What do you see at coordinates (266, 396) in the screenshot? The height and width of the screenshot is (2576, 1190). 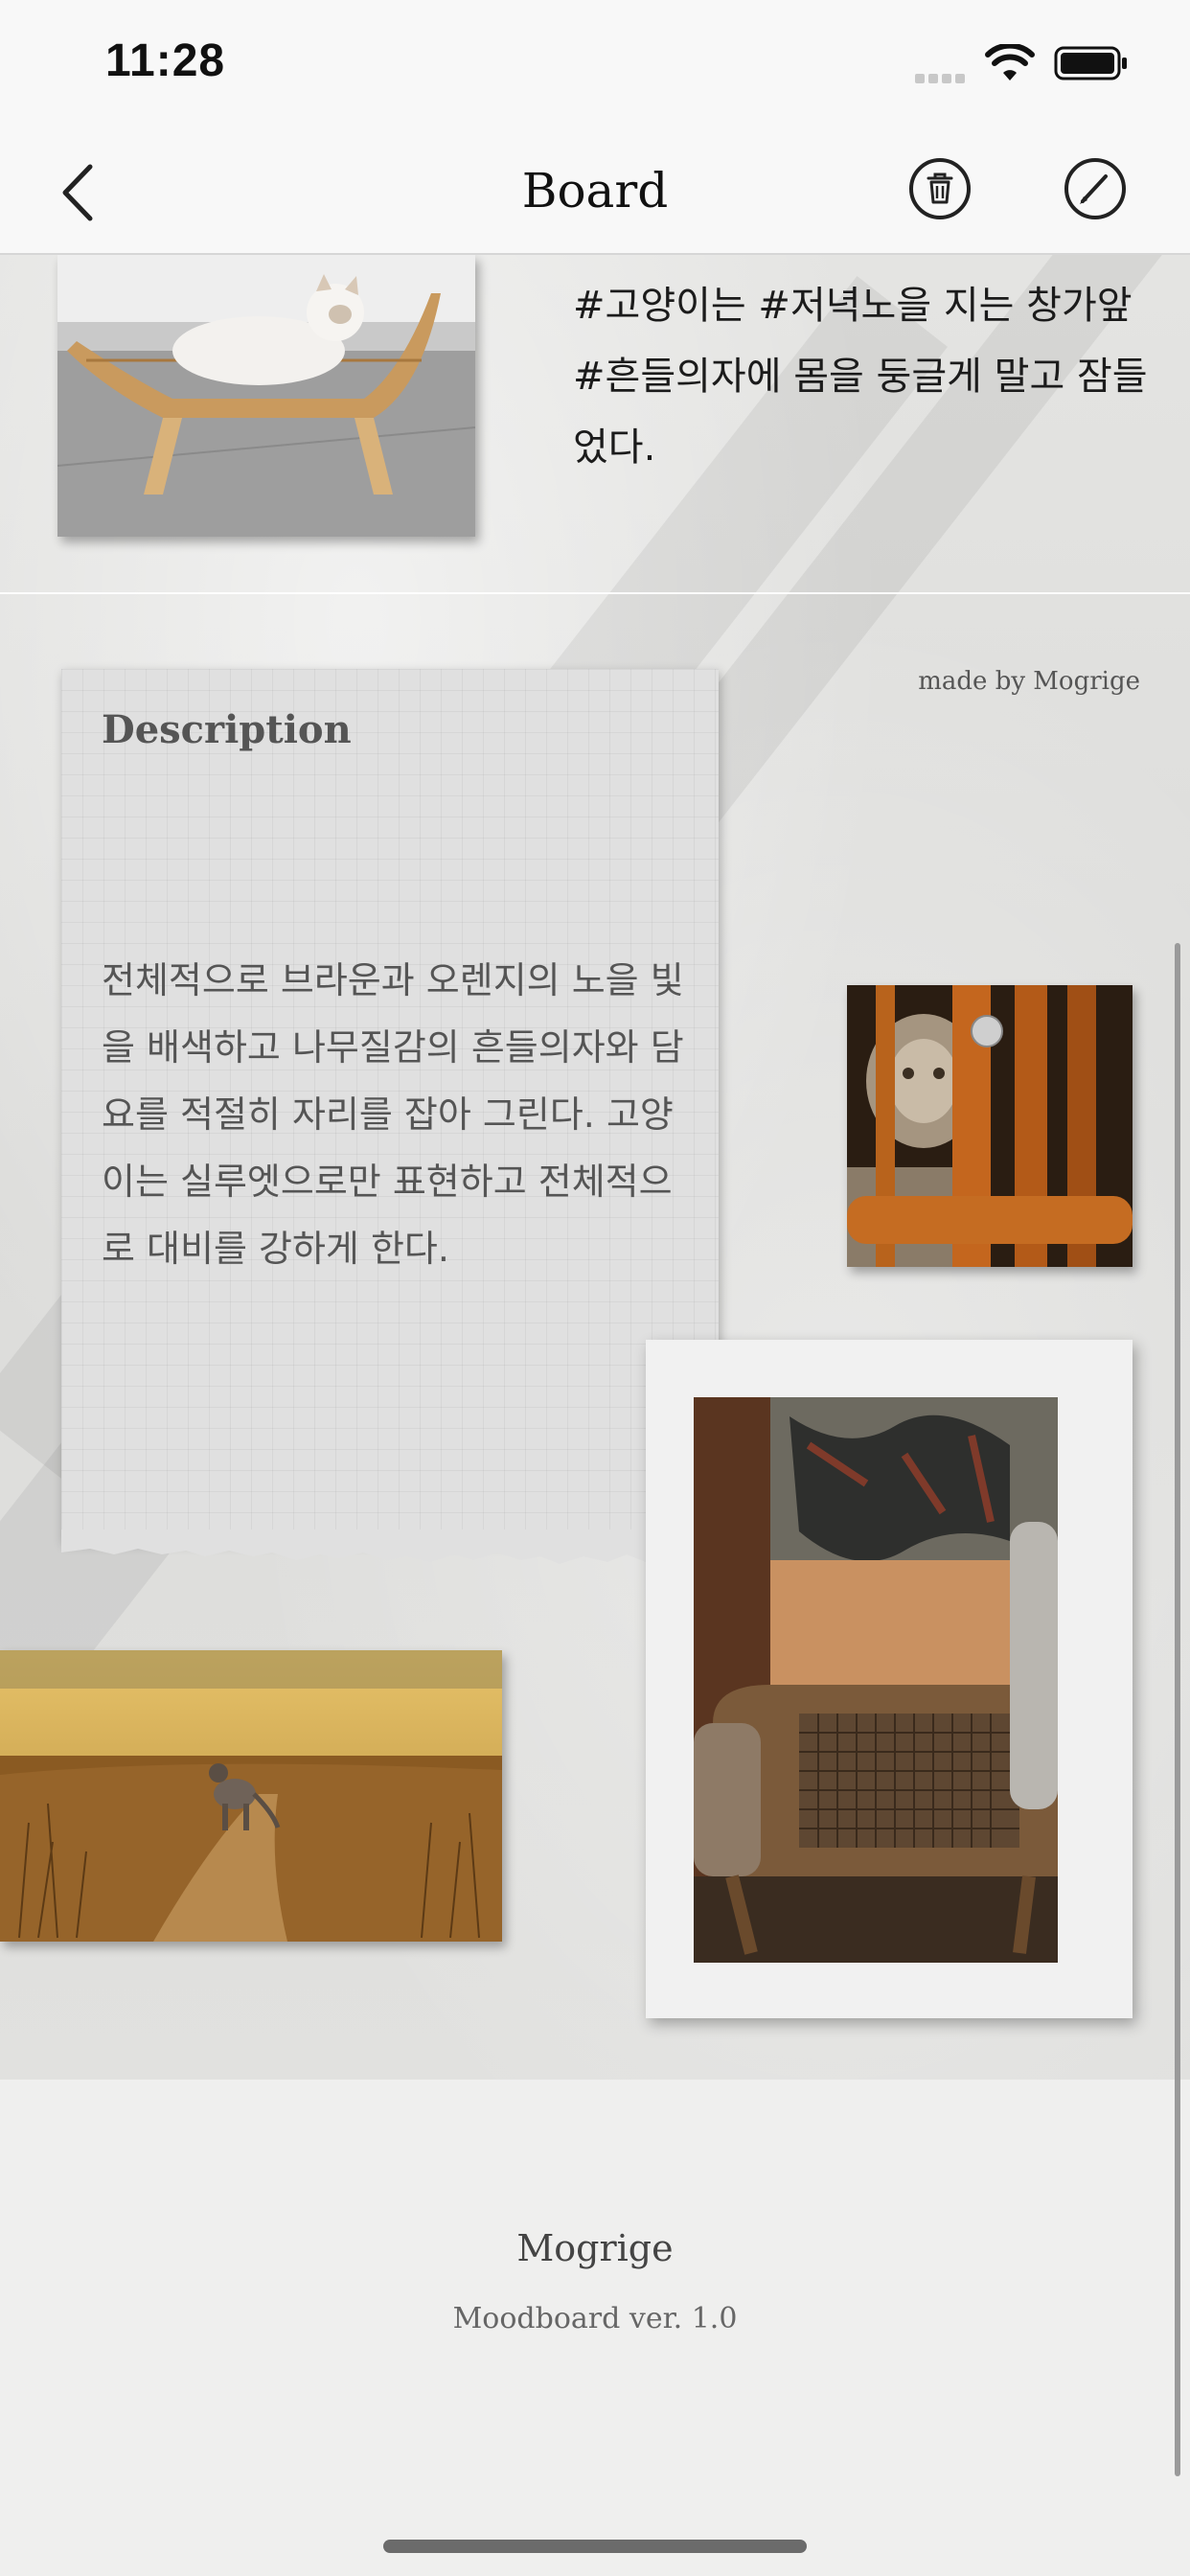 I see `cat-bed-photo` at bounding box center [266, 396].